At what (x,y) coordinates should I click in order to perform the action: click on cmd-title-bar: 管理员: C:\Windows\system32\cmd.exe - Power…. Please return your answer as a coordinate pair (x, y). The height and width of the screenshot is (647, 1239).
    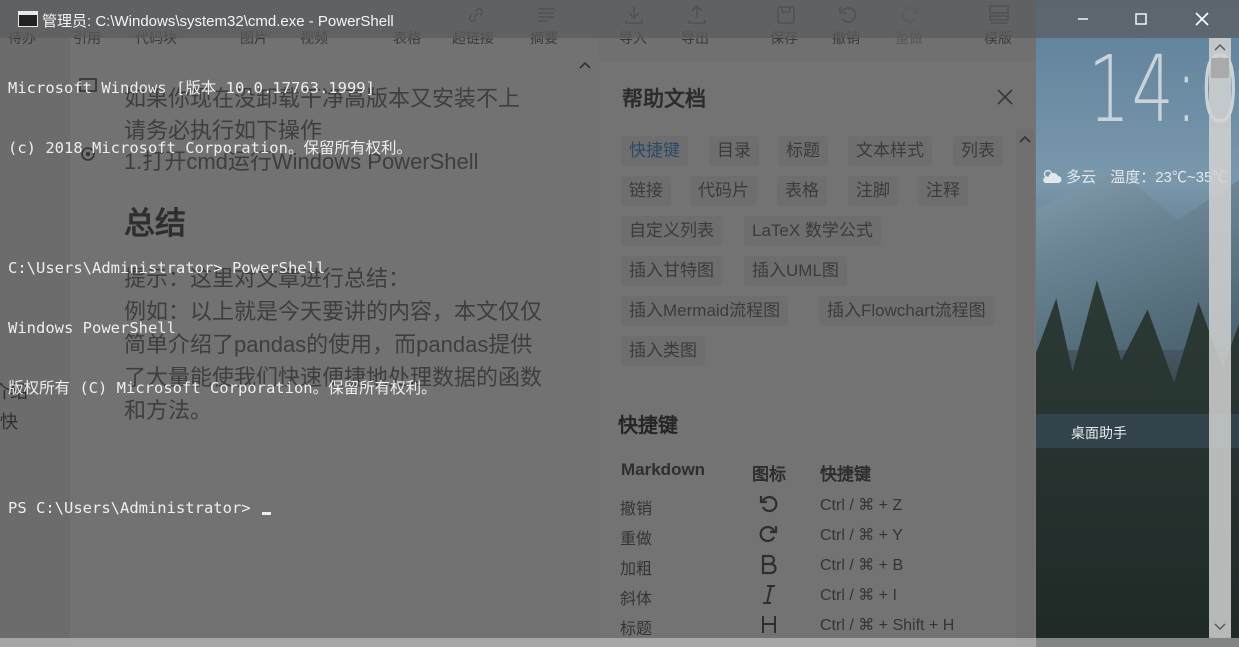
    Looking at the image, I should click on (619, 19).